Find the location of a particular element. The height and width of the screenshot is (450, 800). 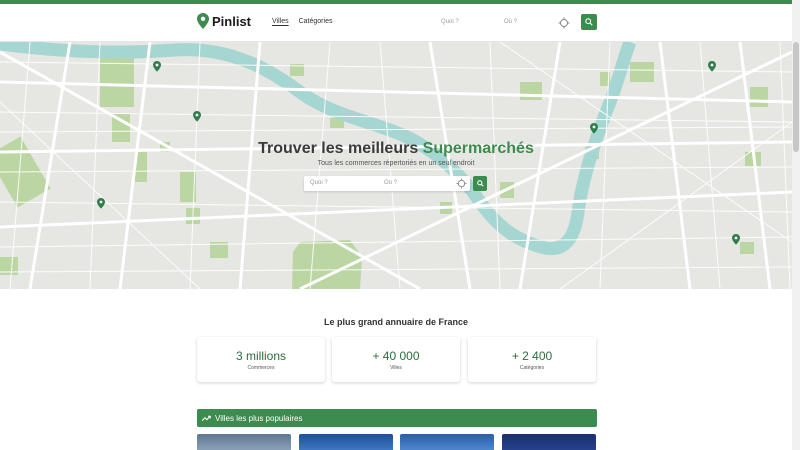

header-where-input: Où ? is located at coordinates (534, 22).